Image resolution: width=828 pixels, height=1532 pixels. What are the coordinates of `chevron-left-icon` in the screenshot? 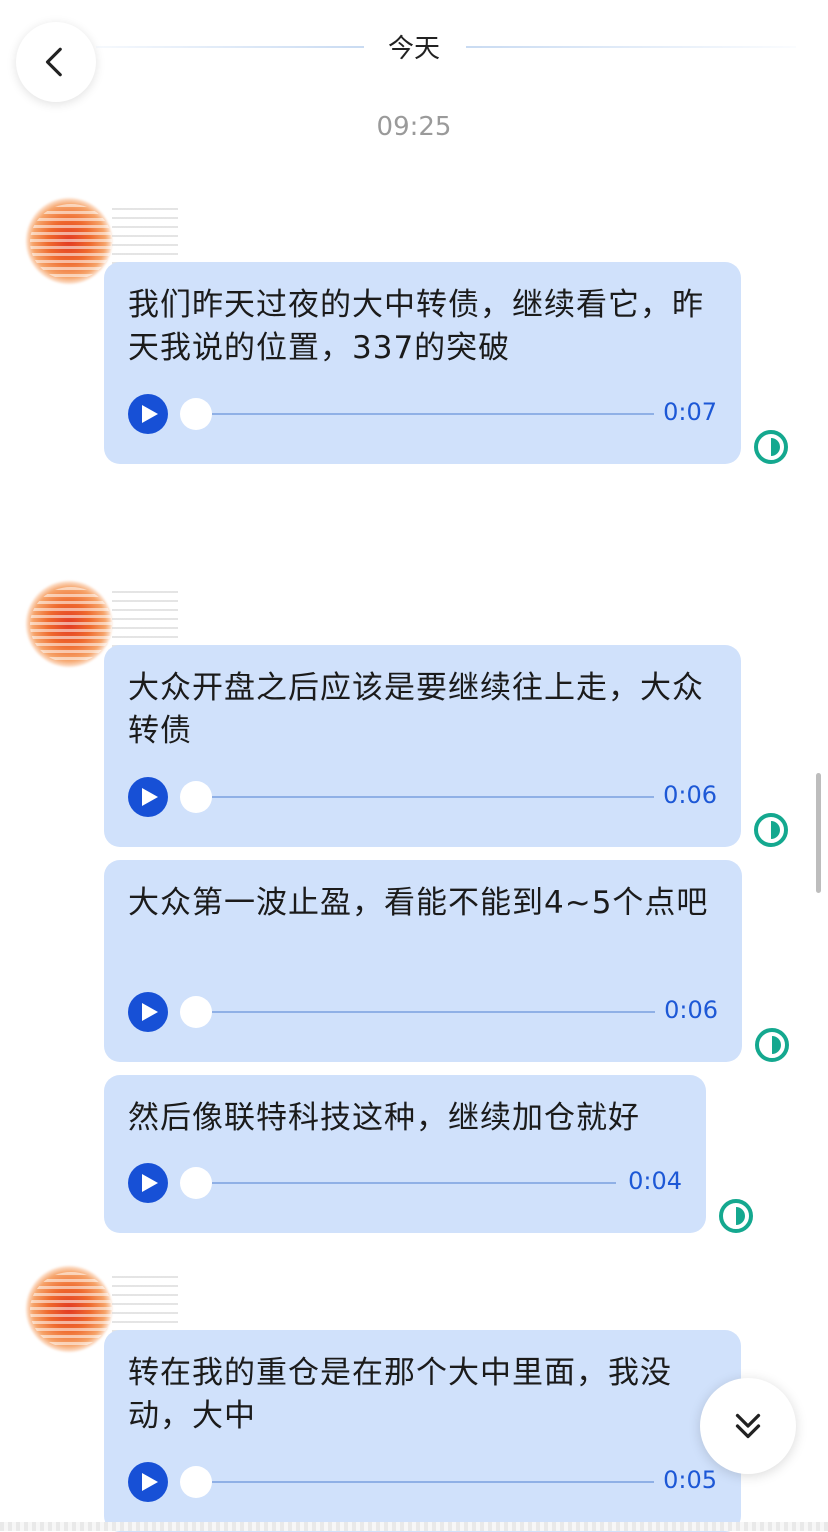 It's located at (53, 62).